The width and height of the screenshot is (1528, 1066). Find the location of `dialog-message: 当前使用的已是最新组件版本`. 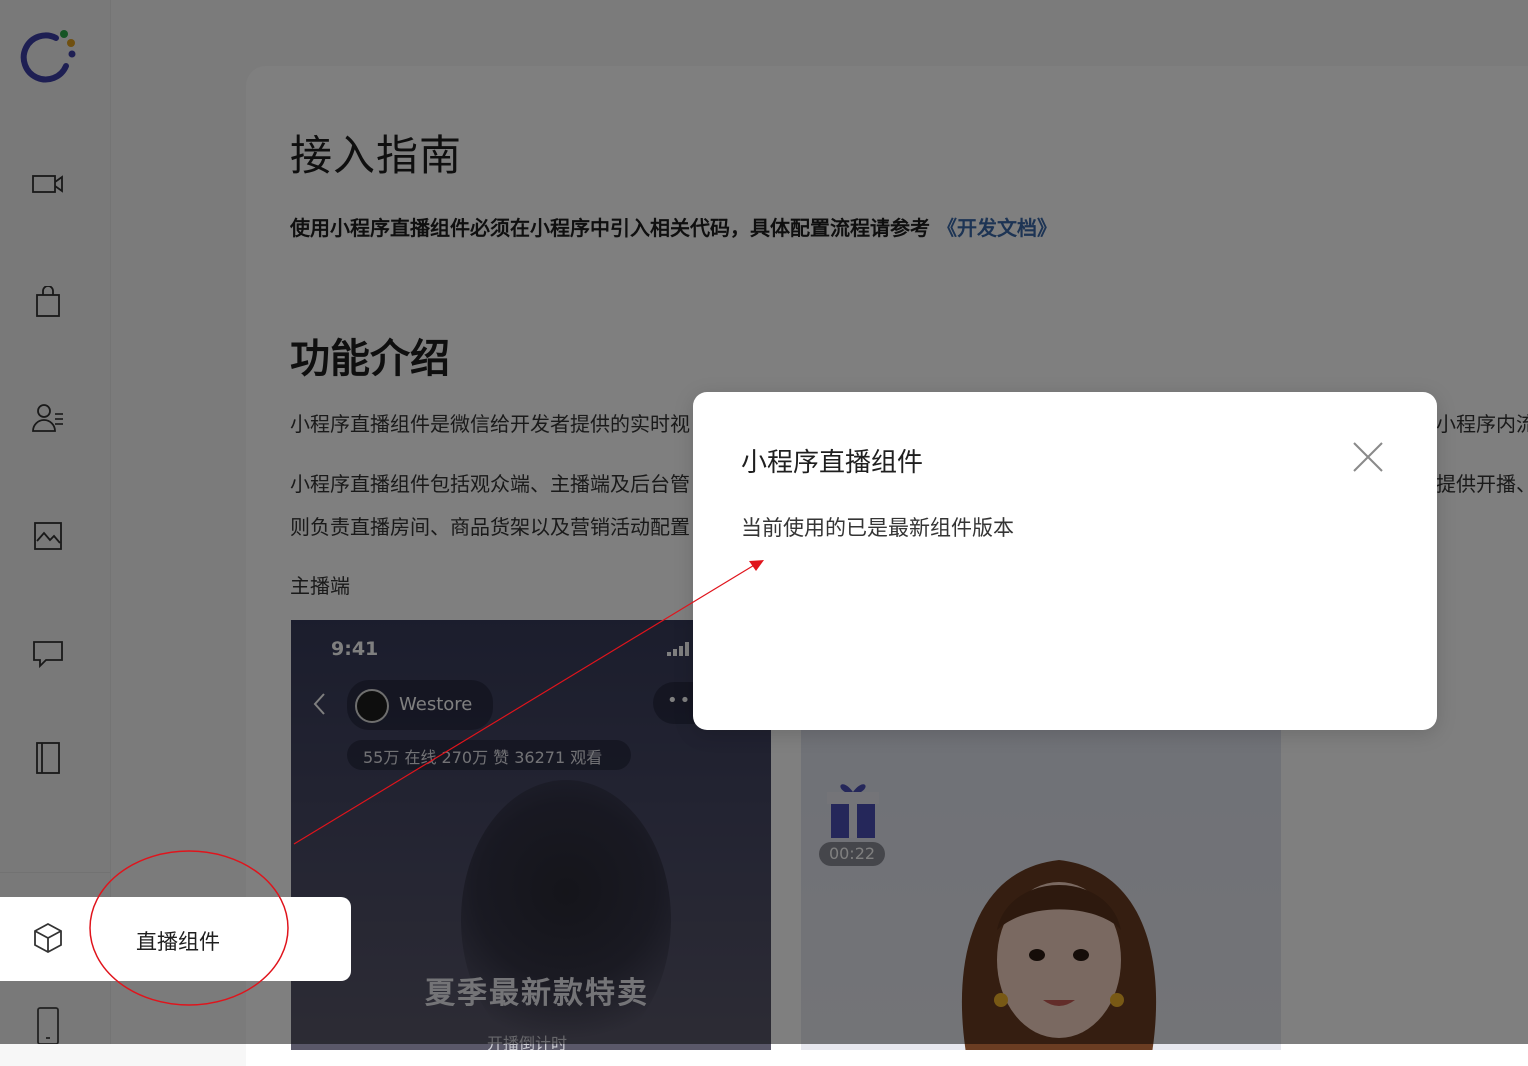

dialog-message: 当前使用的已是最新组件版本 is located at coordinates (877, 528).